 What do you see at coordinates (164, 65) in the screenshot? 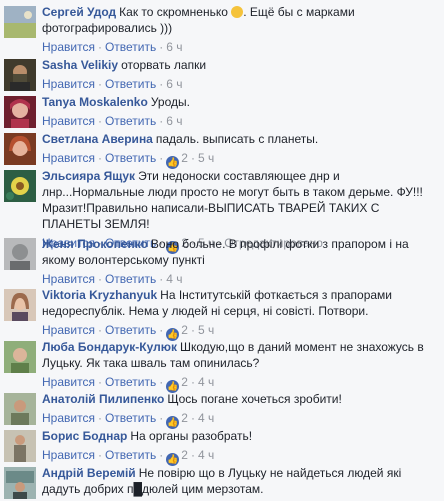
I see `comment-text: оторвать лапки` at bounding box center [164, 65].